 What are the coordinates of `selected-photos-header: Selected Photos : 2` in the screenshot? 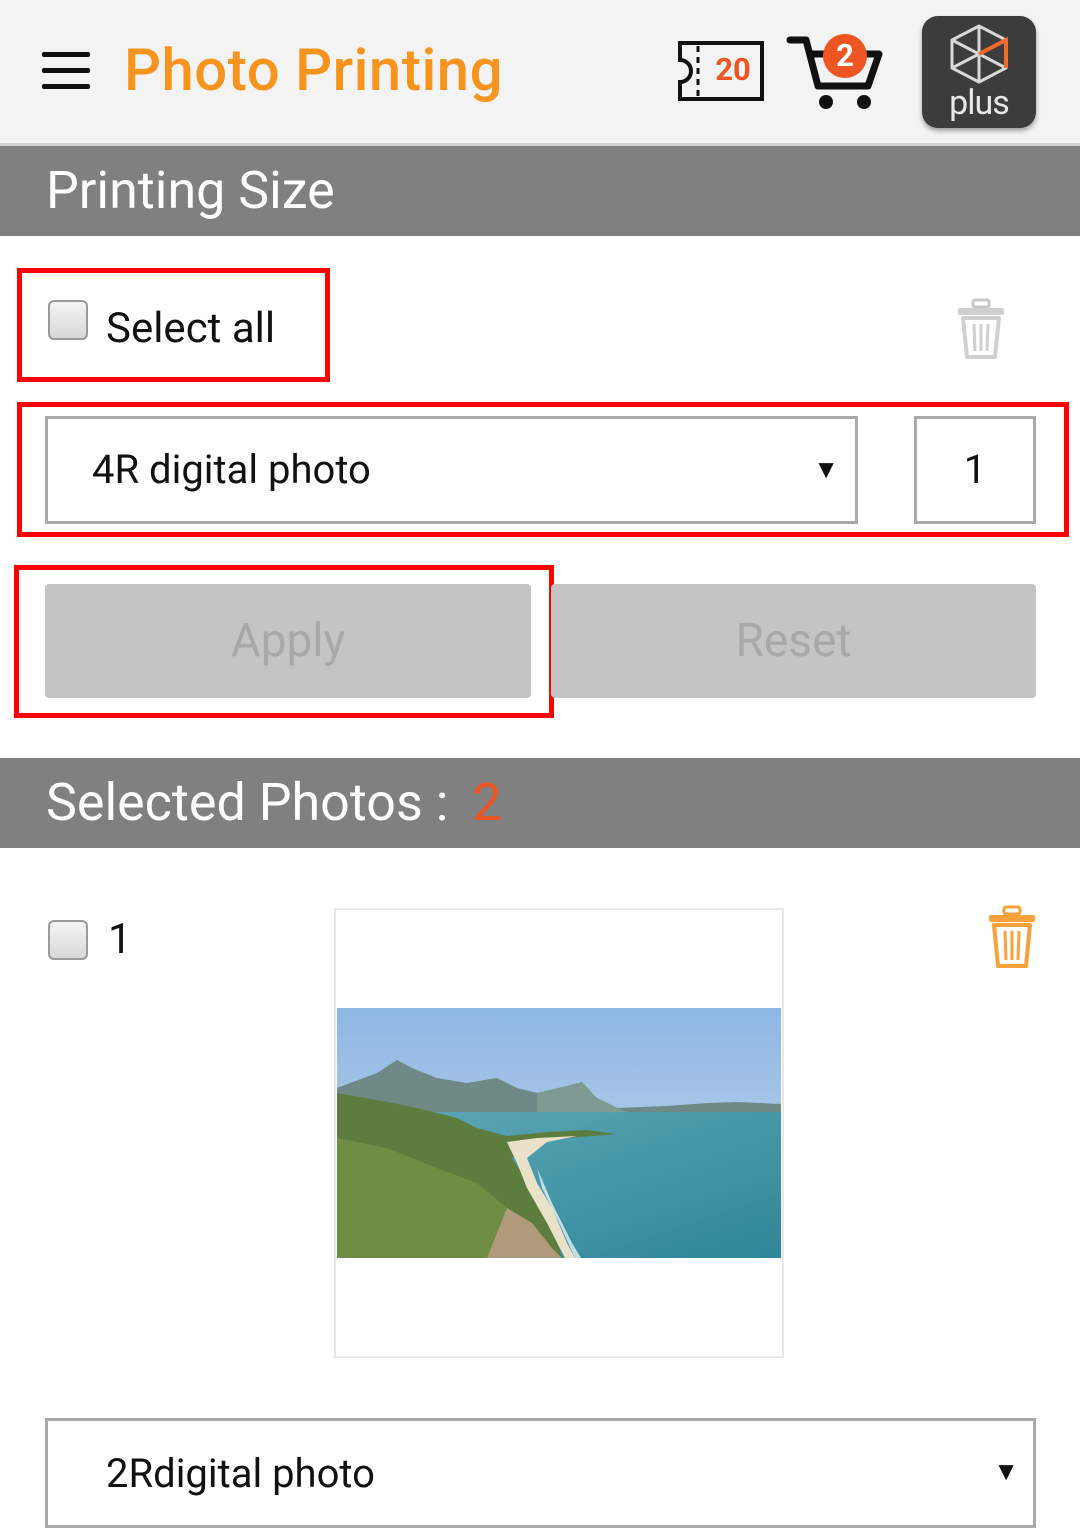 It's located at (540, 803).